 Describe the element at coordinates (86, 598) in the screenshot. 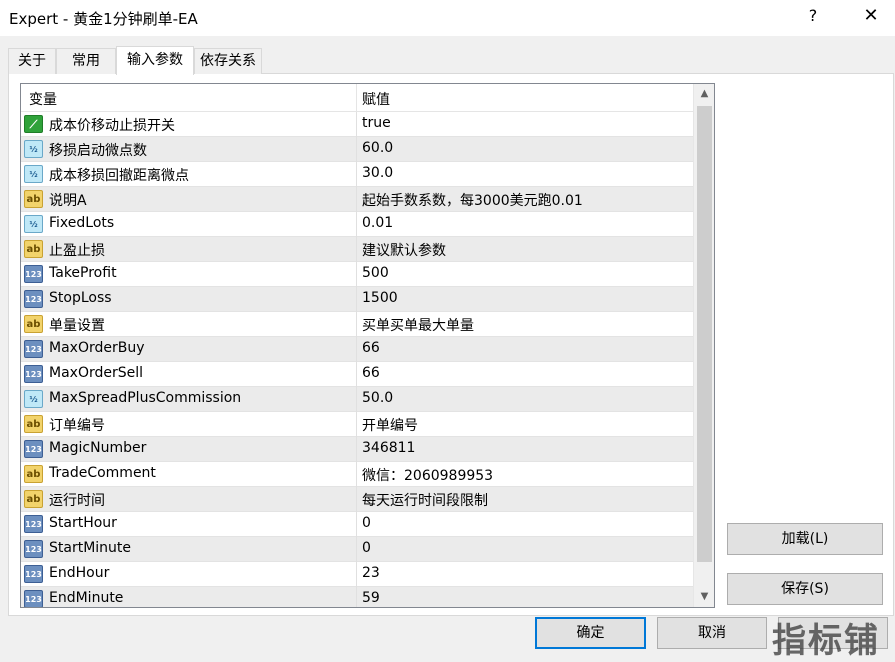

I see `parameter-name: EndMinute` at that location.